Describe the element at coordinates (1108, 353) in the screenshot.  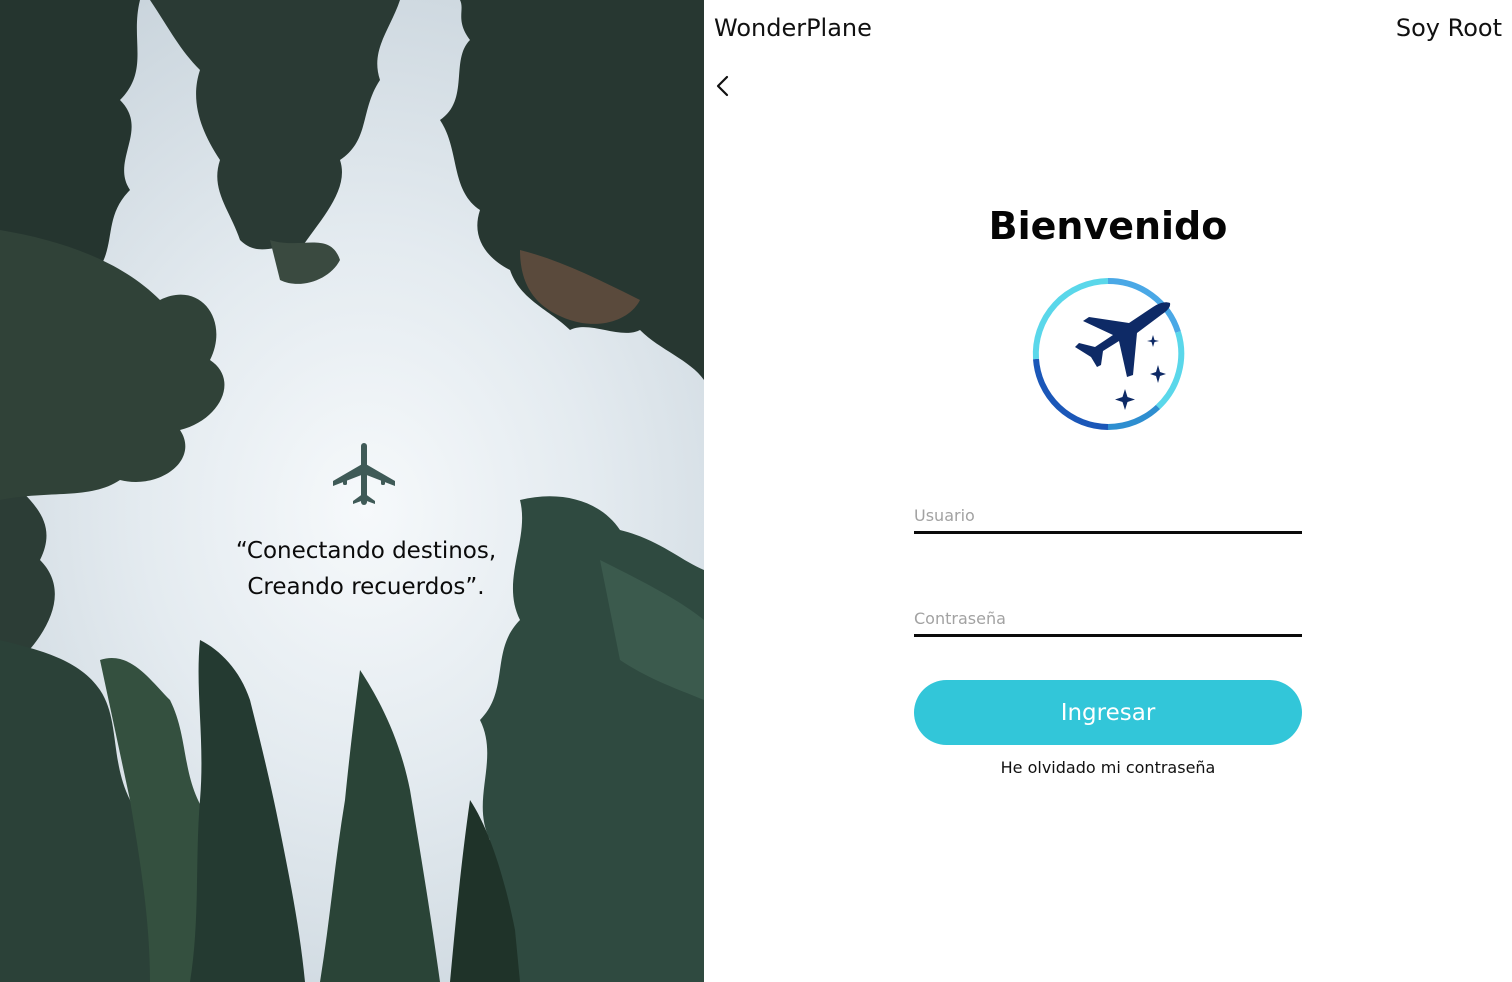
I see `plane-stars-logo-icon` at that location.